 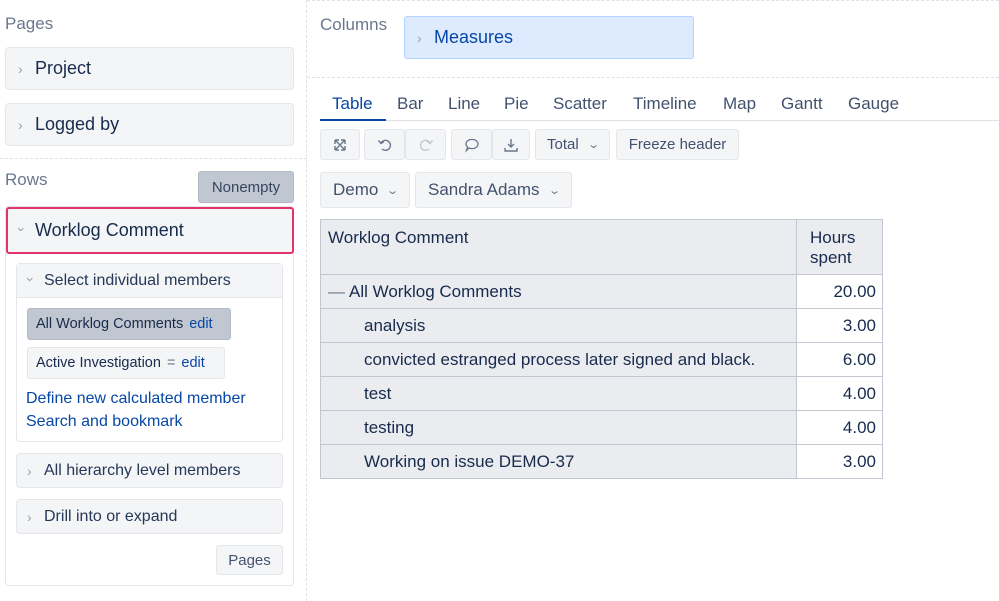 What do you see at coordinates (353, 120) in the screenshot?
I see `active-tab-indicator` at bounding box center [353, 120].